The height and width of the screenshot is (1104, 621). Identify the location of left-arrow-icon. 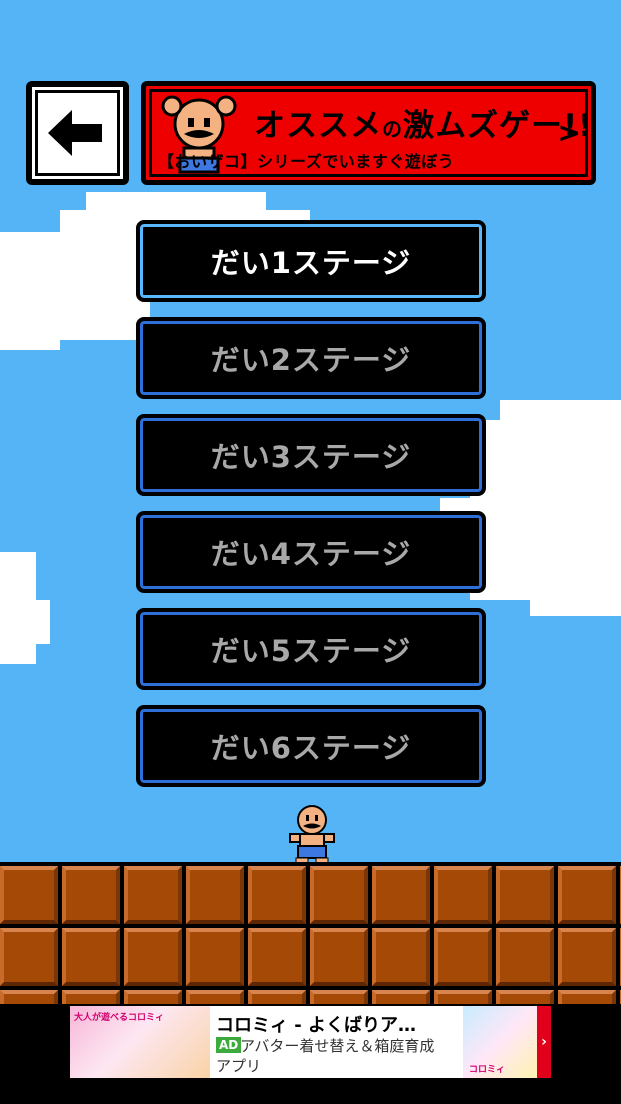
(74, 133).